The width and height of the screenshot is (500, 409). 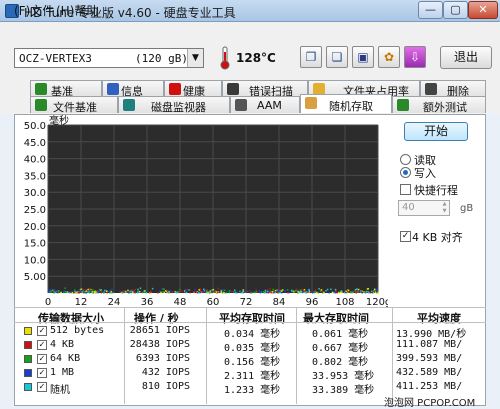 I want to click on tab-error-scan: 错误扫描, so click(x=265, y=88).